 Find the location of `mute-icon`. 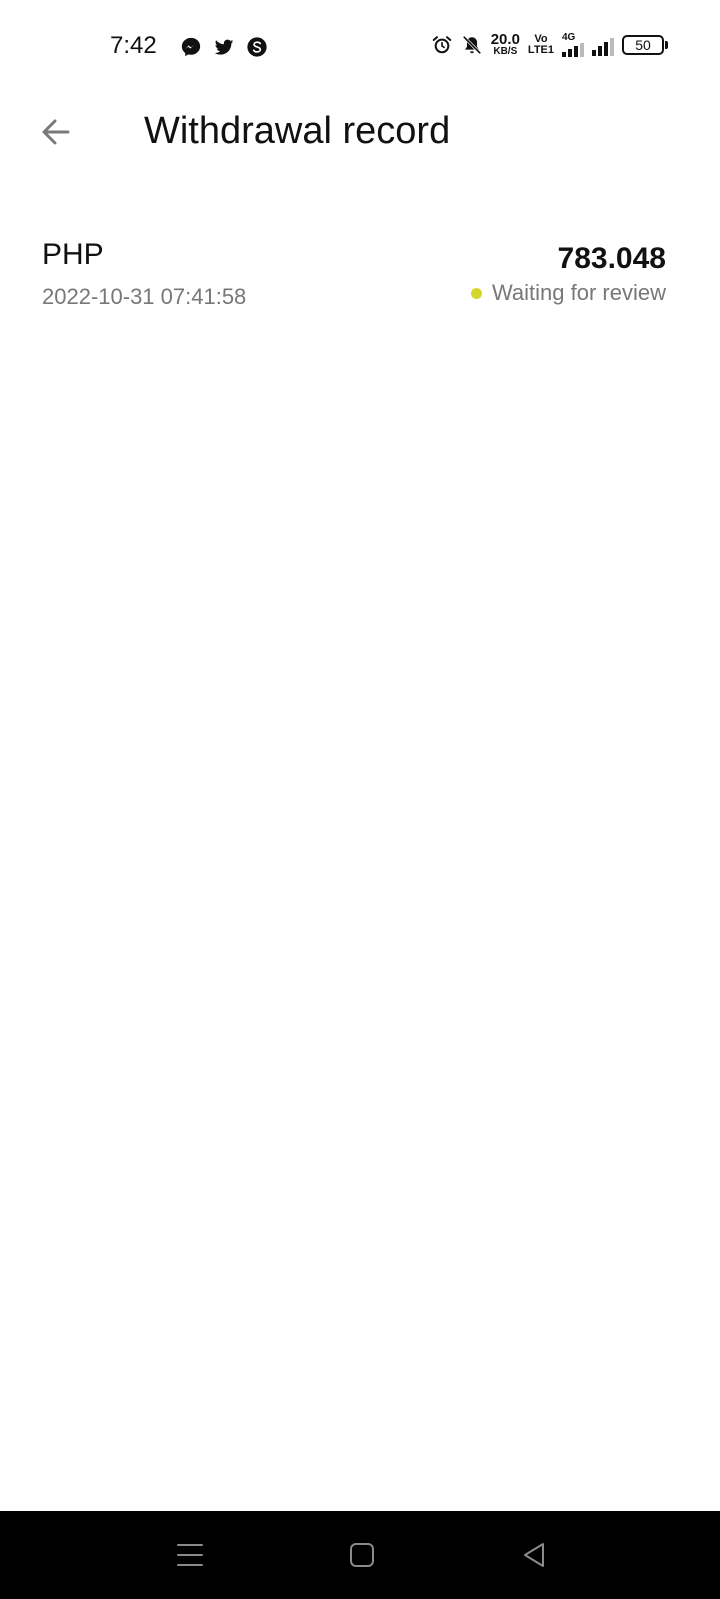

mute-icon is located at coordinates (471, 44).